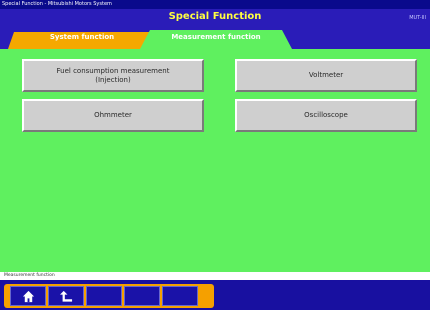 Image resolution: width=430 pixels, height=310 pixels. I want to click on voltmeter-label: Voltmeter, so click(326, 75).